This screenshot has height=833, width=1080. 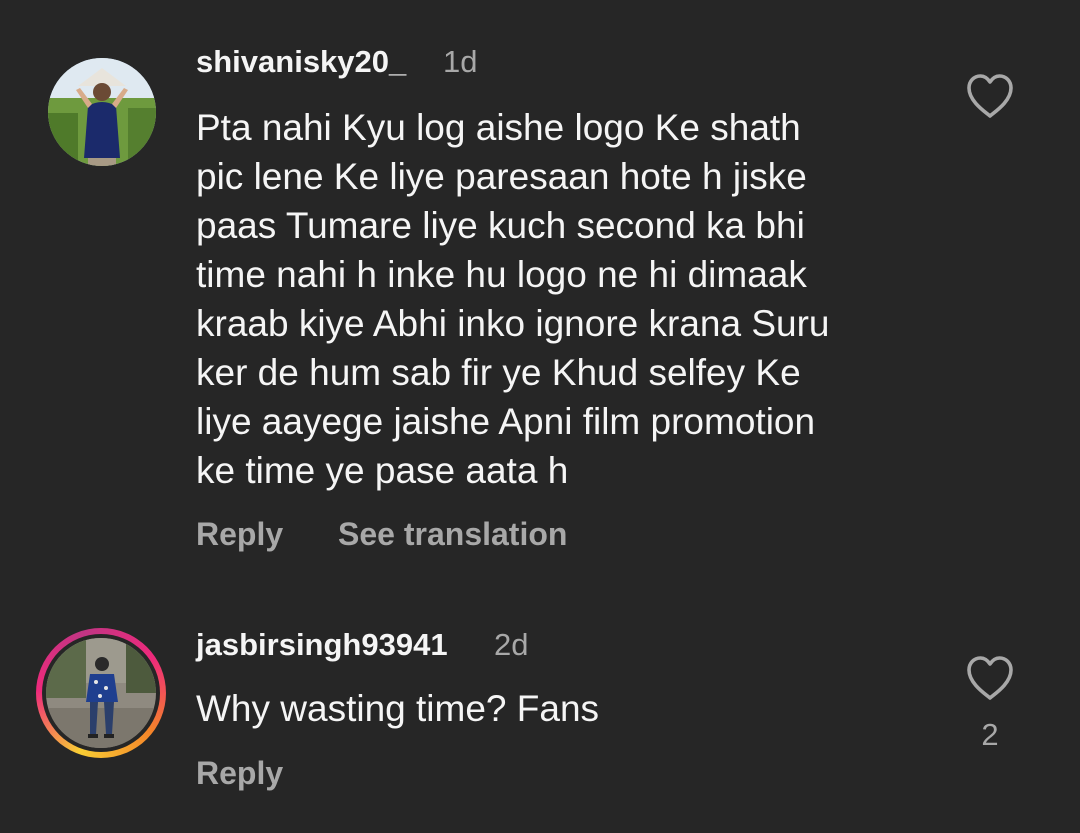 I want to click on like-count: 2, so click(x=990, y=735).